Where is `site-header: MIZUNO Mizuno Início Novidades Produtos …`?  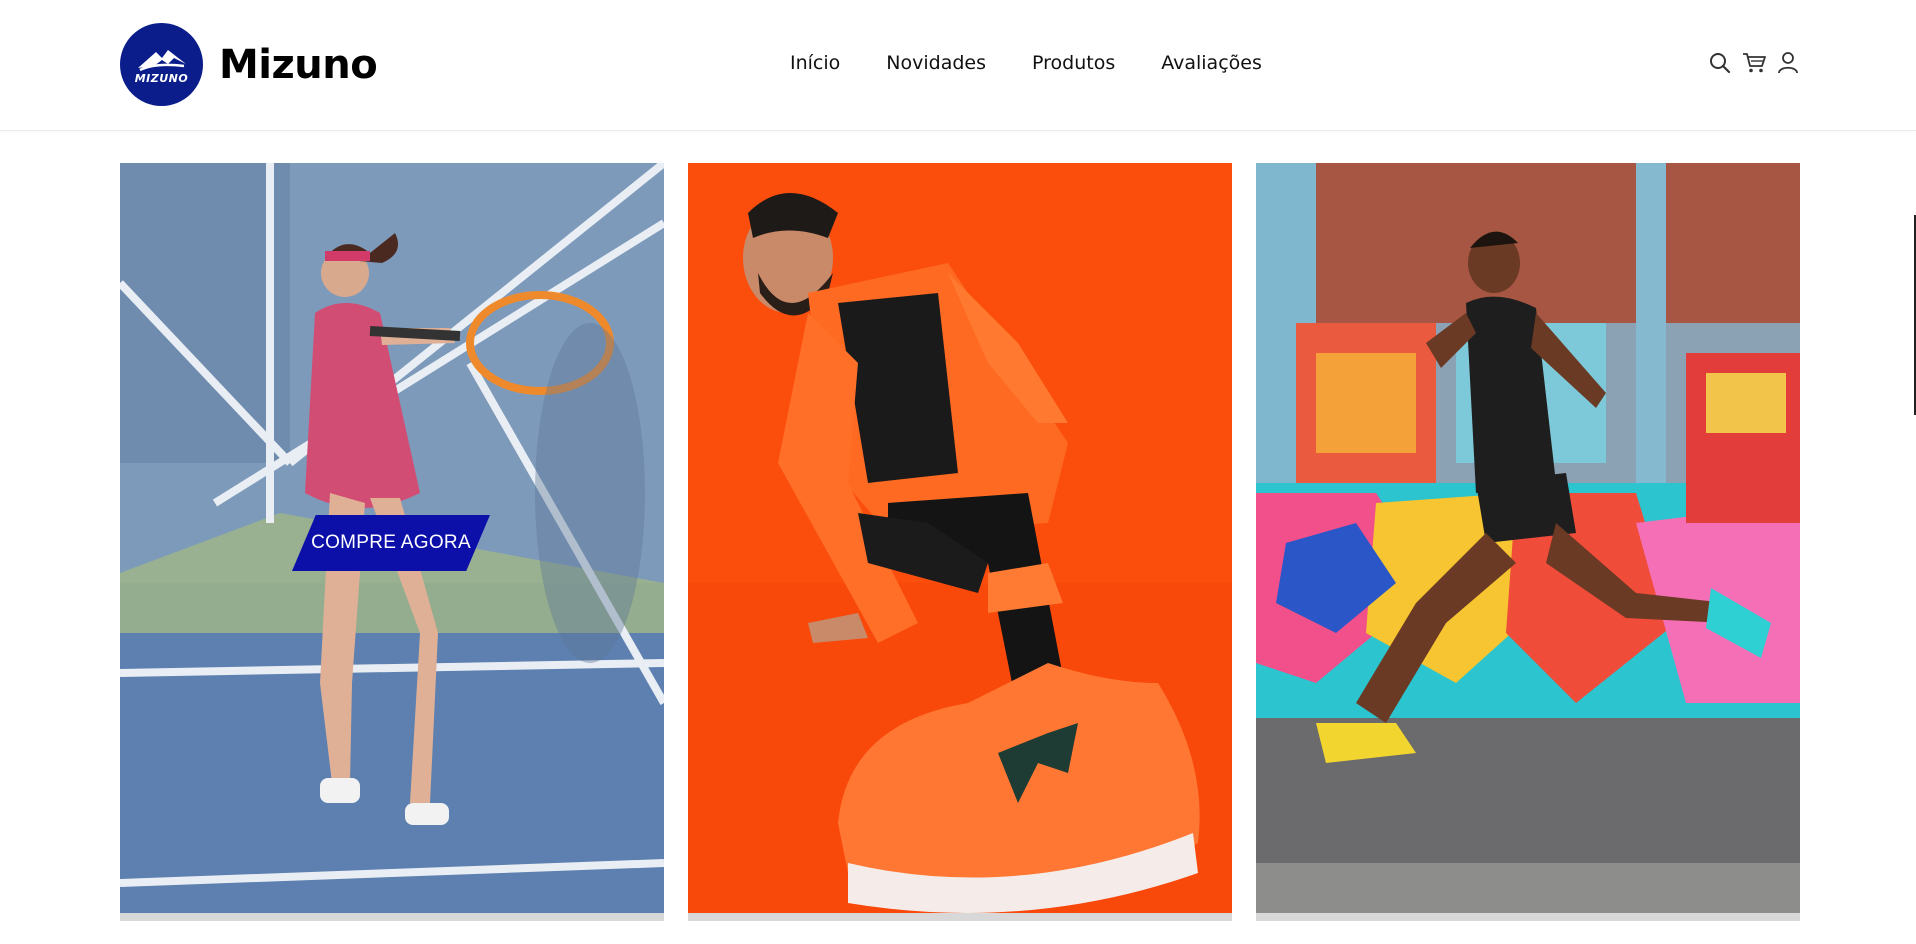
site-header: MIZUNO Mizuno Início Novidades Produtos … is located at coordinates (958, 65).